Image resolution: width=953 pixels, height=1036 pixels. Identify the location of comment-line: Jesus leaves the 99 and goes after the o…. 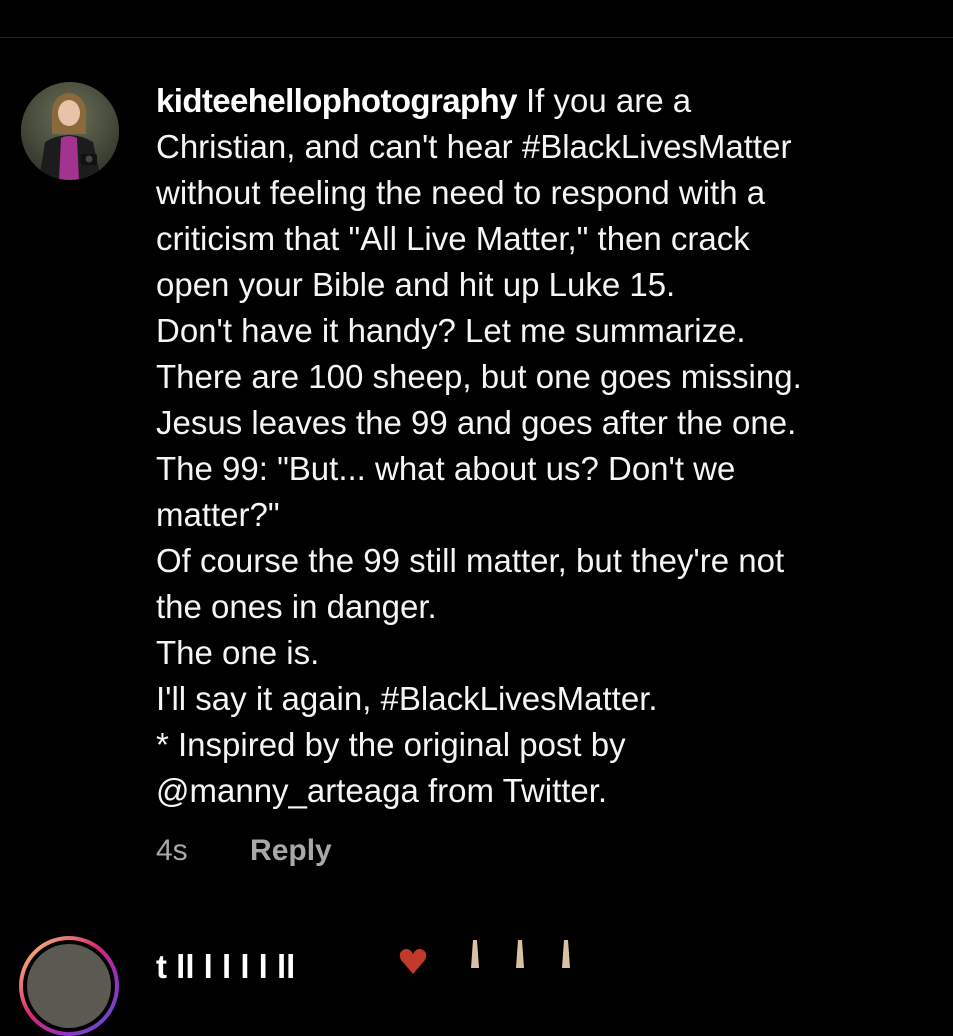
(476, 422).